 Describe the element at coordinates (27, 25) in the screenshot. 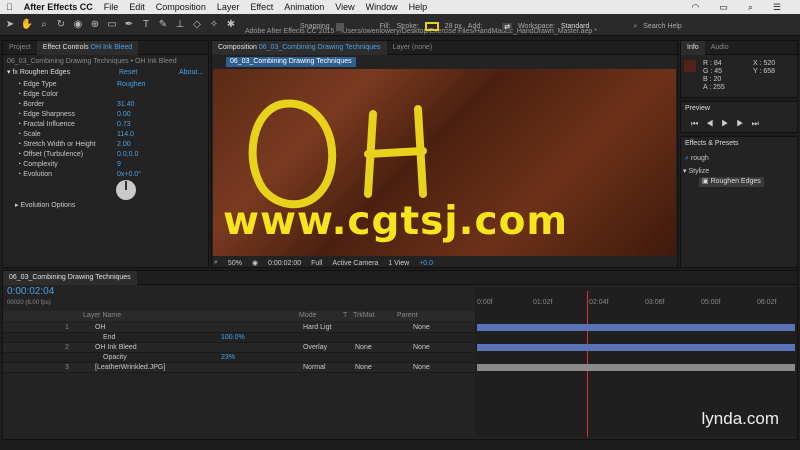

I see `hand-tool-icon: ✋` at that location.